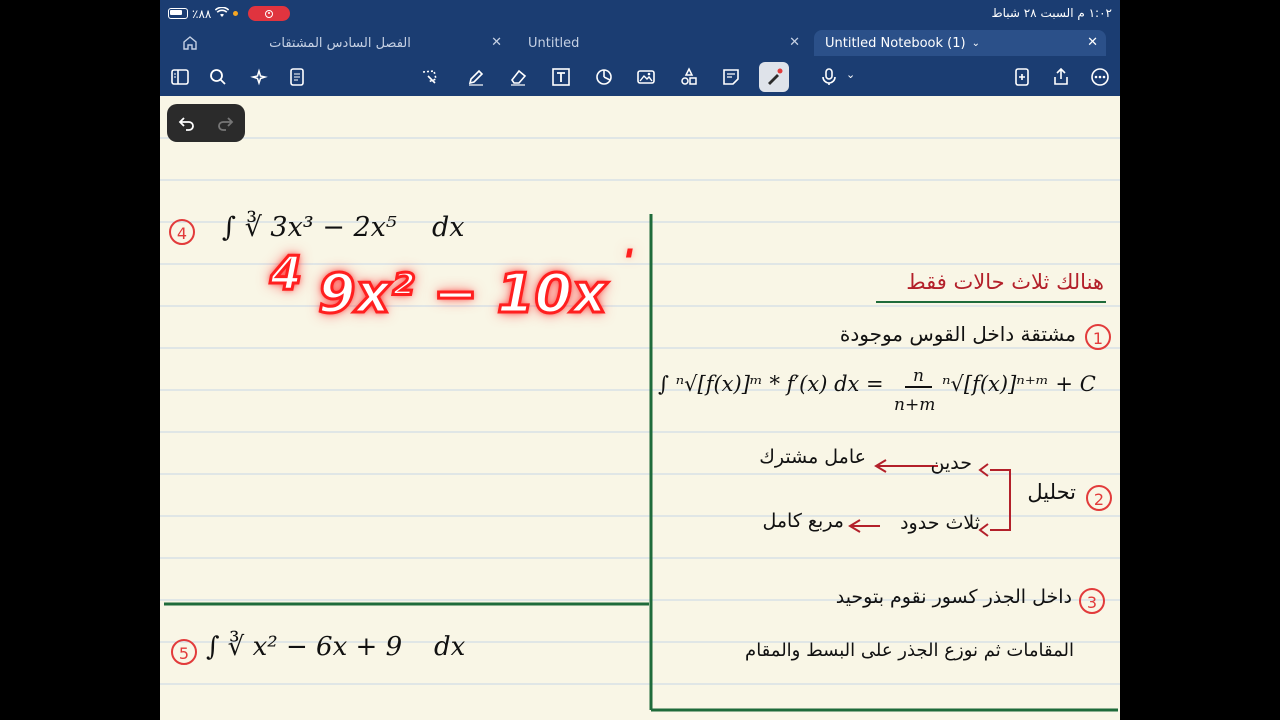  I want to click on undo-icon, so click(187, 123).